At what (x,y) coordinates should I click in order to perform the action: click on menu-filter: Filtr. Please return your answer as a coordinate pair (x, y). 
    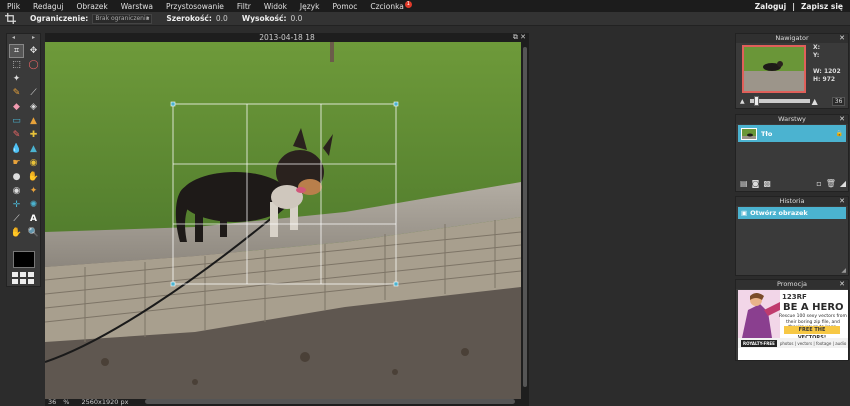
    Looking at the image, I should click on (243, 6).